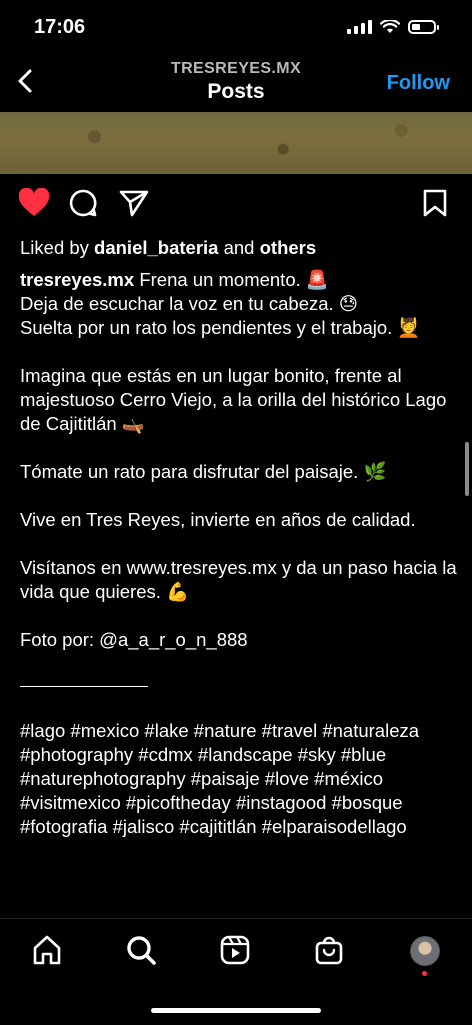 The image size is (472, 1025). Describe the element at coordinates (236, 206) in the screenshot. I see `post-actions` at that location.